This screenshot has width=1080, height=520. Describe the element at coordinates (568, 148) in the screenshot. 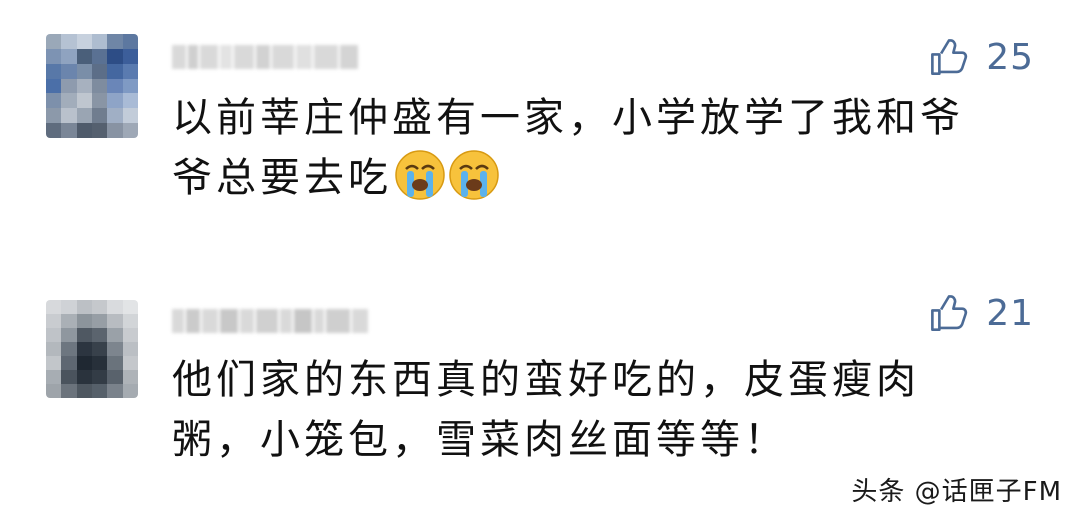

I see `comment-text: 以前莘庄仲盛有一家，小学放学了我和爷 爷总要去吃` at that location.